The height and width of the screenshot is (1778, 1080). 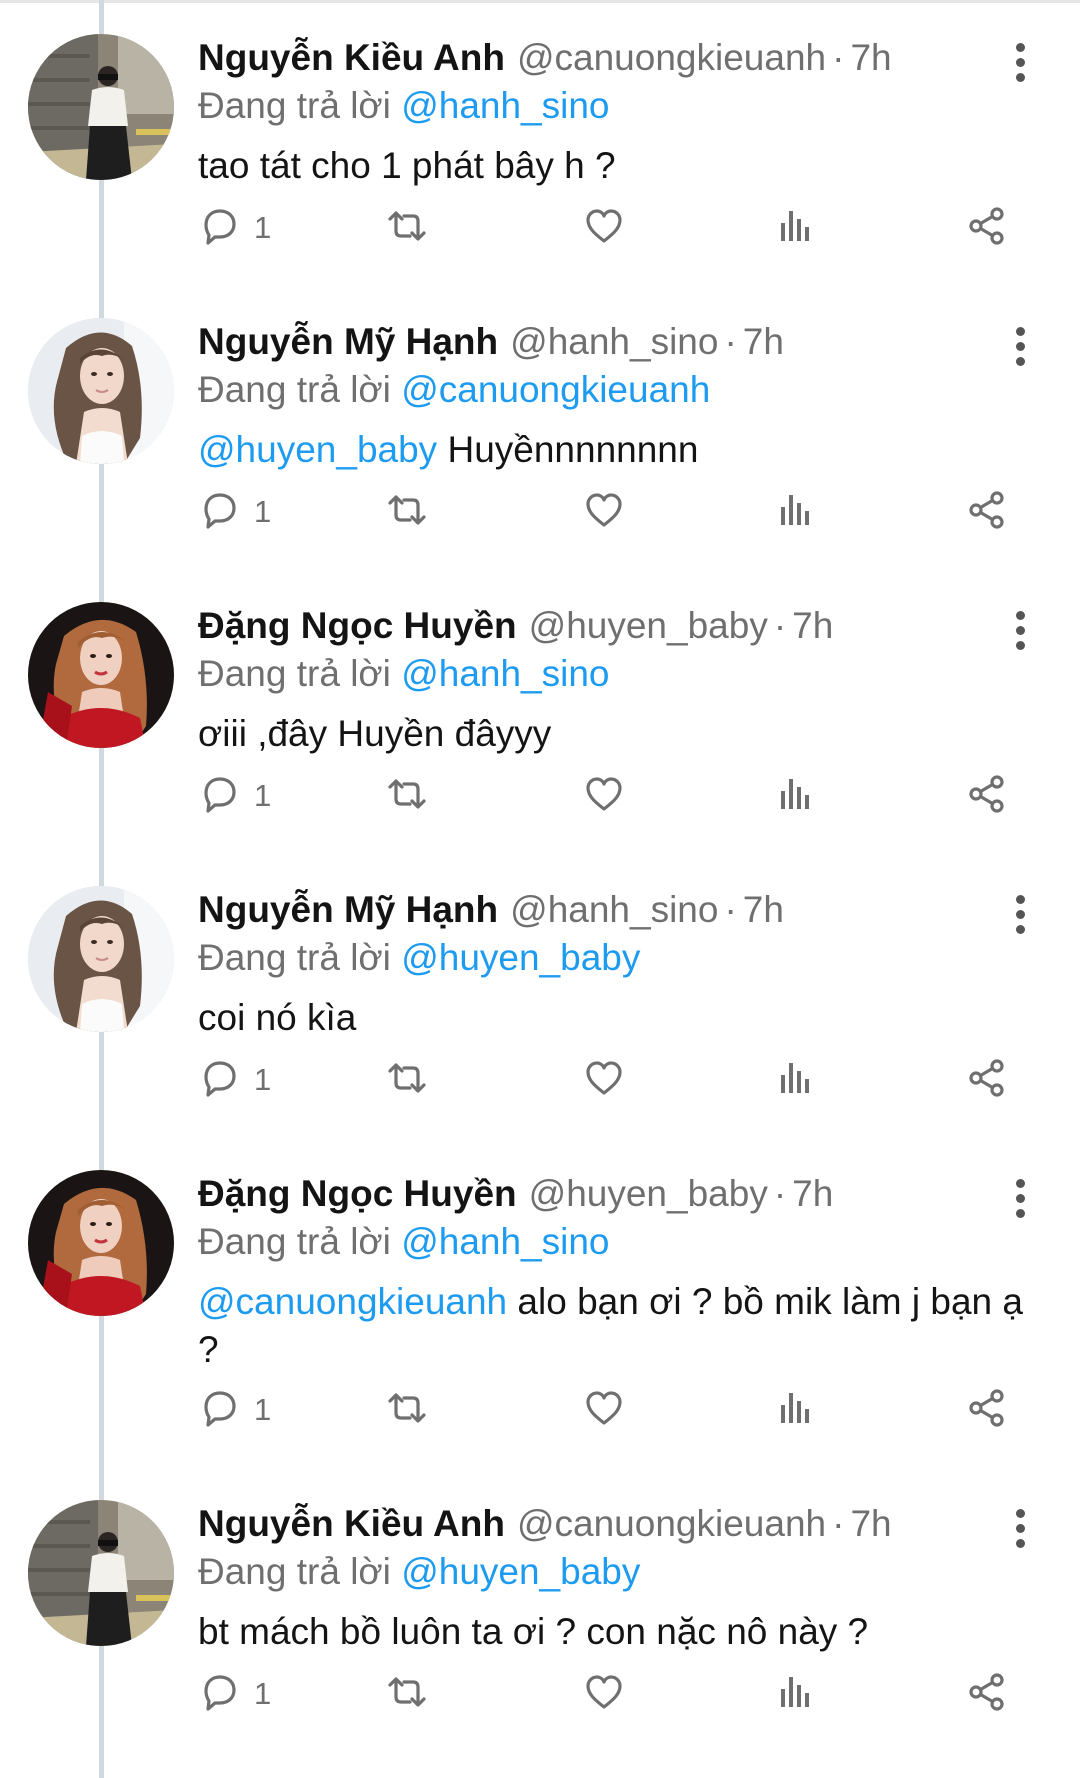 I want to click on reply-icon, so click(x=219, y=796).